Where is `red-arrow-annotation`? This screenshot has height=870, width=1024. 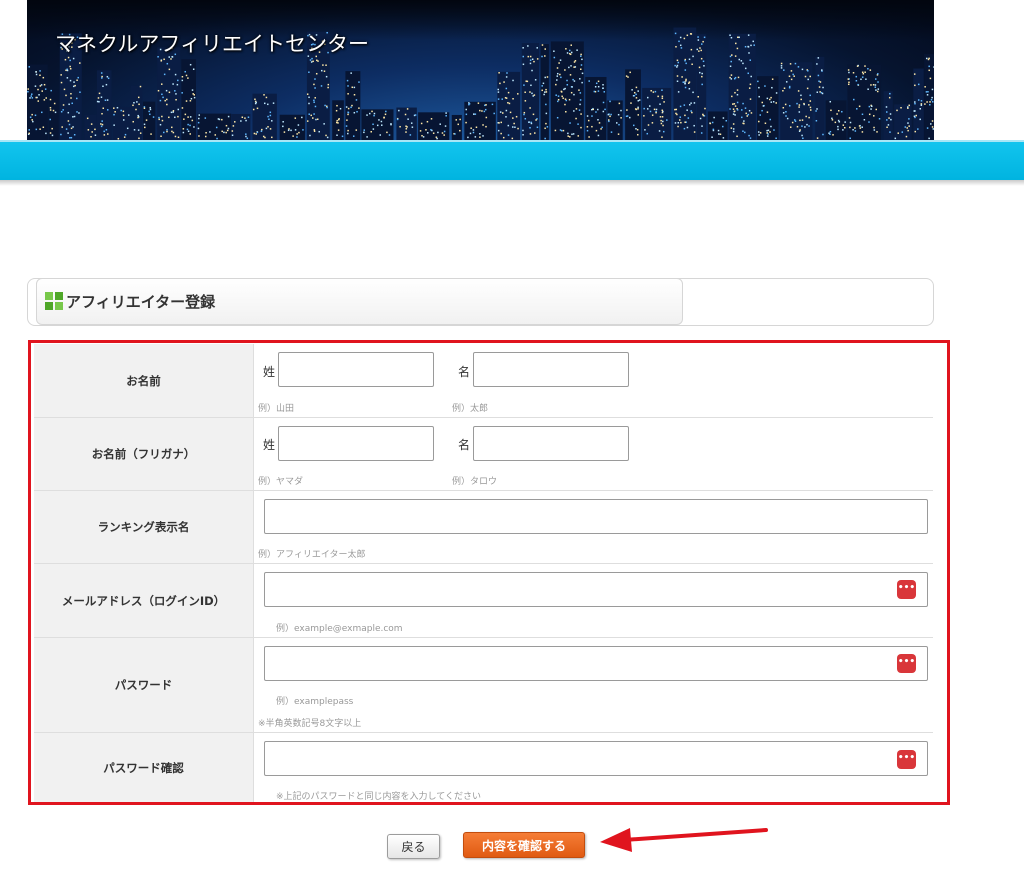 red-arrow-annotation is located at coordinates (684, 840).